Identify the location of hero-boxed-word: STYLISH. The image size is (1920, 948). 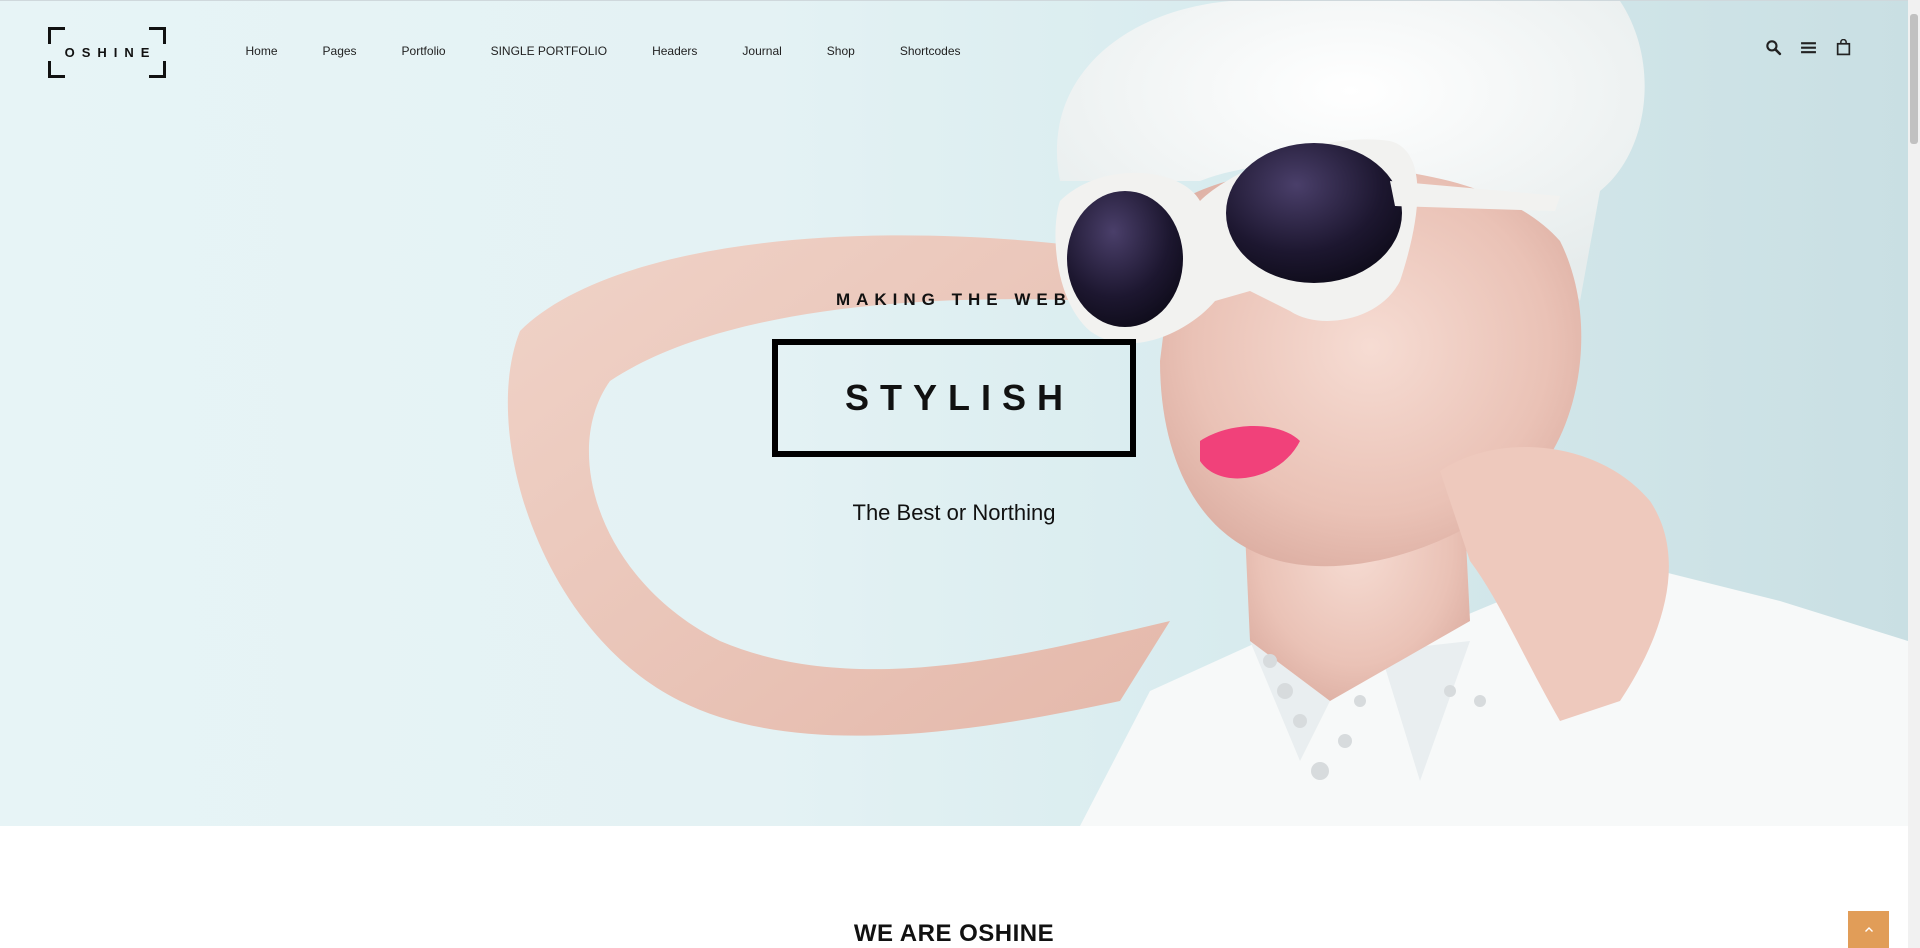
(959, 397).